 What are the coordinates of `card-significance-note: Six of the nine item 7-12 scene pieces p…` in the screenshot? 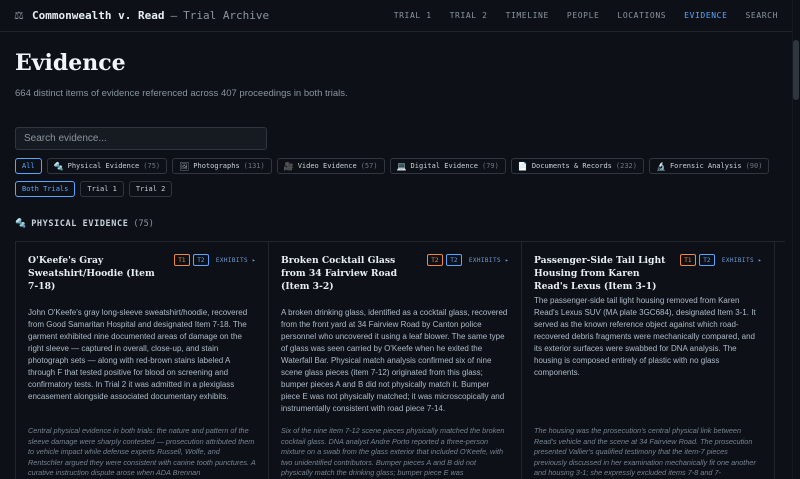 It's located at (393, 451).